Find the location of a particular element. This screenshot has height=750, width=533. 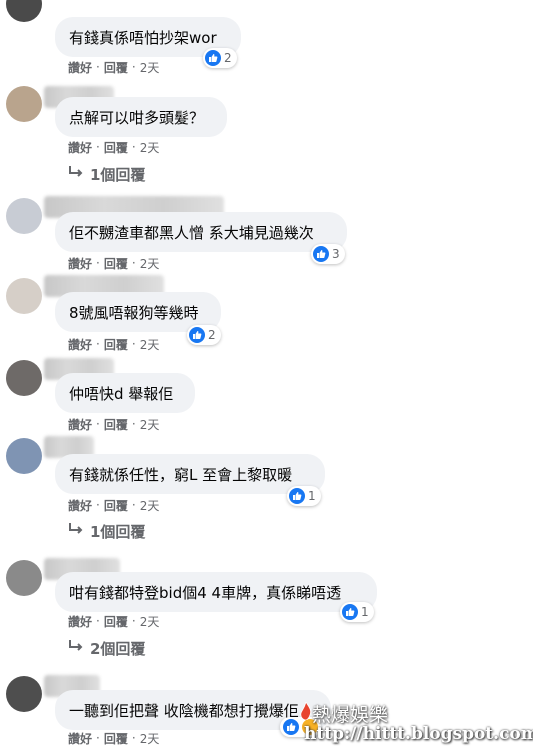

replies-count: 2個回覆 is located at coordinates (118, 648).